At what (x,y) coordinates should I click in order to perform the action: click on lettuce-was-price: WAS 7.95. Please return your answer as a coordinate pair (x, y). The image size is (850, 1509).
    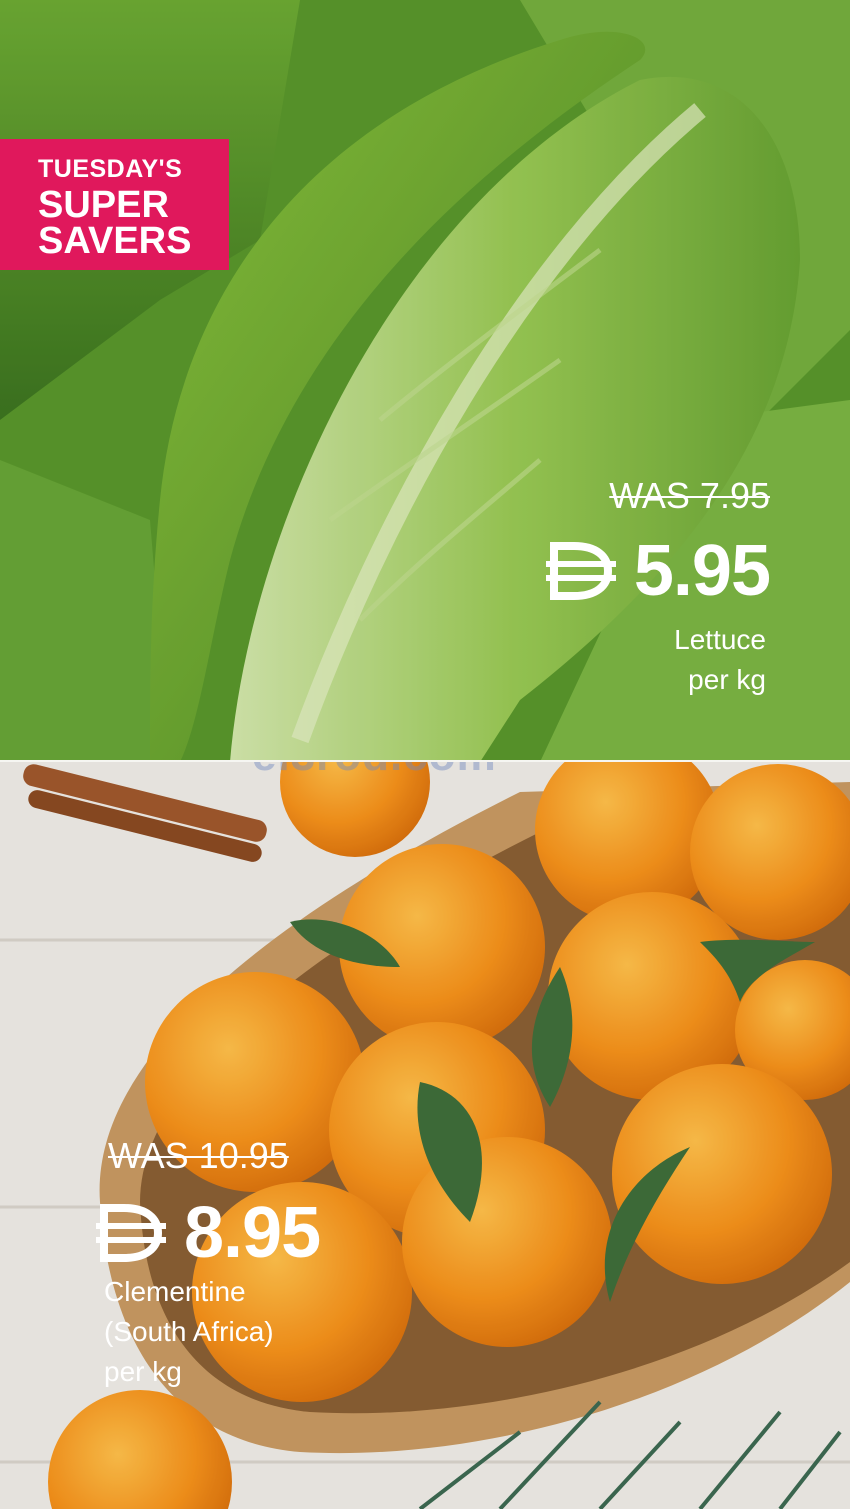
    Looking at the image, I should click on (689, 495).